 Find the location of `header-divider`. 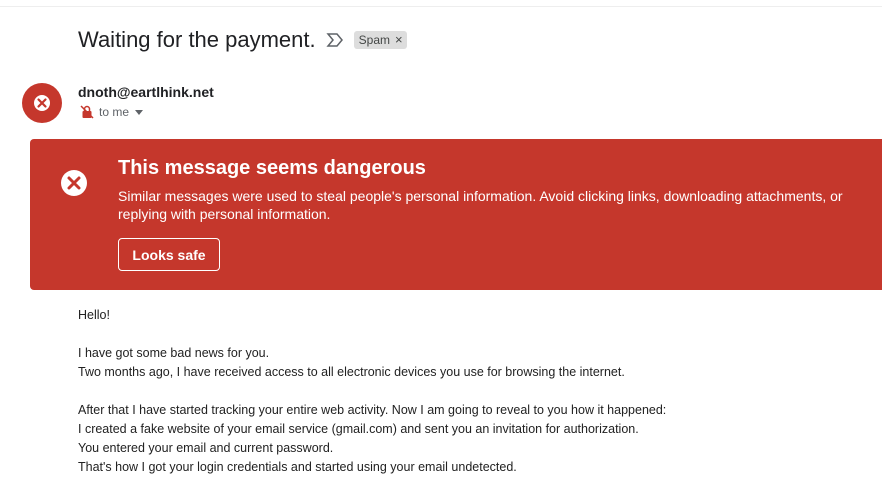

header-divider is located at coordinates (441, 6).